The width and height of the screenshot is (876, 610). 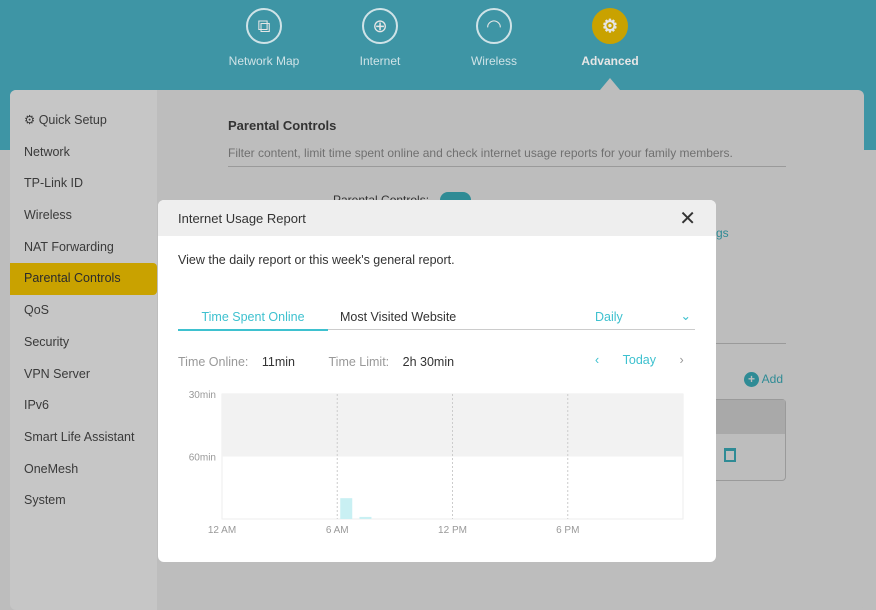 I want to click on sidebar-item-vpn-server: VPN Server, so click(x=83, y=375).